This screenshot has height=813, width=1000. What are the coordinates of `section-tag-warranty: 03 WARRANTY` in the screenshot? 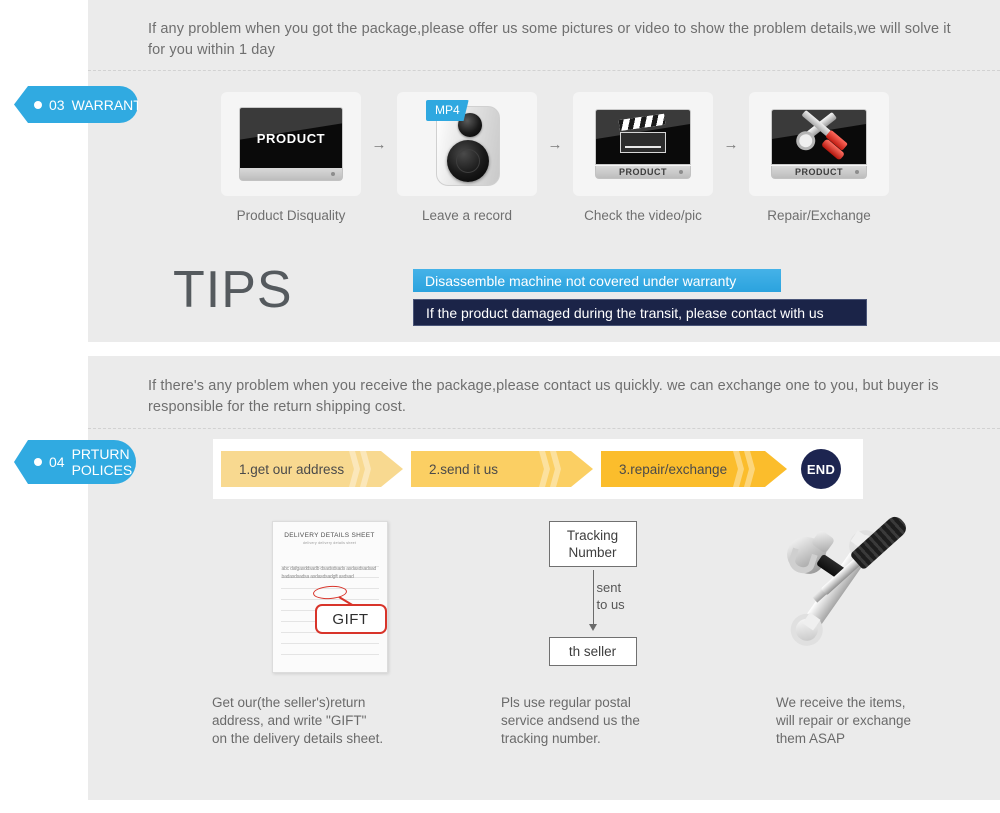 It's located at (76, 104).